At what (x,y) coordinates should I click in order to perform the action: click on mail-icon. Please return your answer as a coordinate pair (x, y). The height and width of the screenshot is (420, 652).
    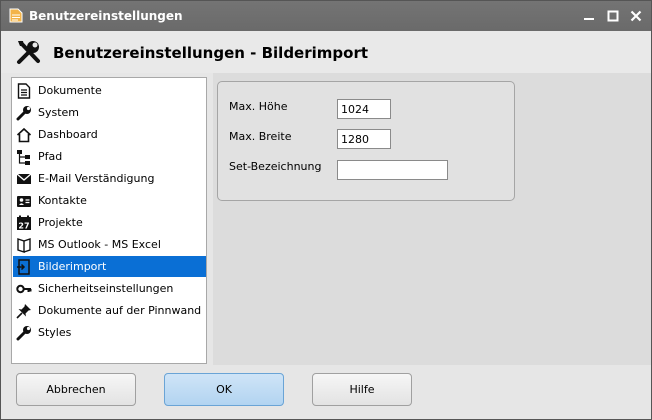
    Looking at the image, I should click on (24, 179).